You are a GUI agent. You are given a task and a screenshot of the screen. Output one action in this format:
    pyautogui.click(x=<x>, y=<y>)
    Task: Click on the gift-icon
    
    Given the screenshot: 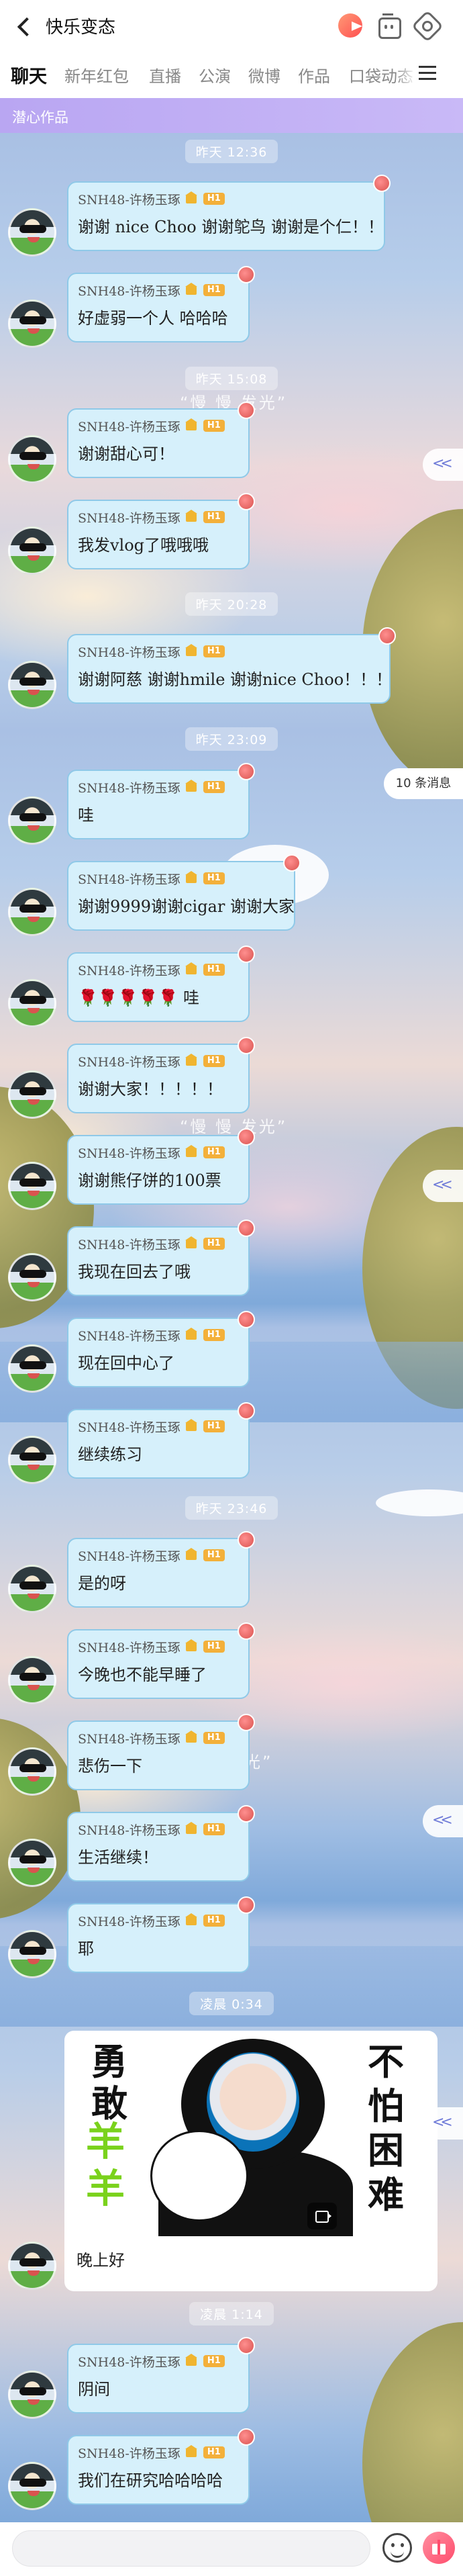 What is the action you would take?
    pyautogui.click(x=439, y=2548)
    